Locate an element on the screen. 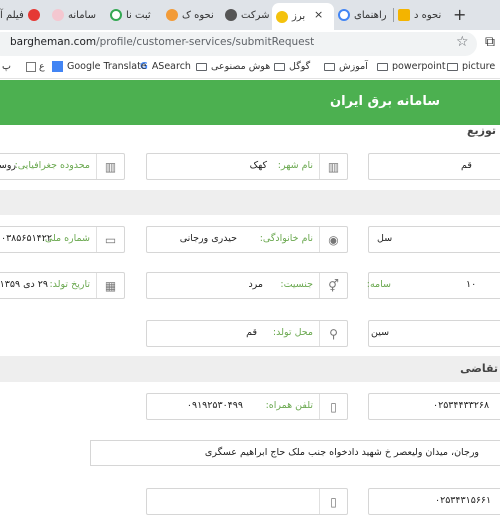  close-tab-icon: × is located at coordinates (318, 14).